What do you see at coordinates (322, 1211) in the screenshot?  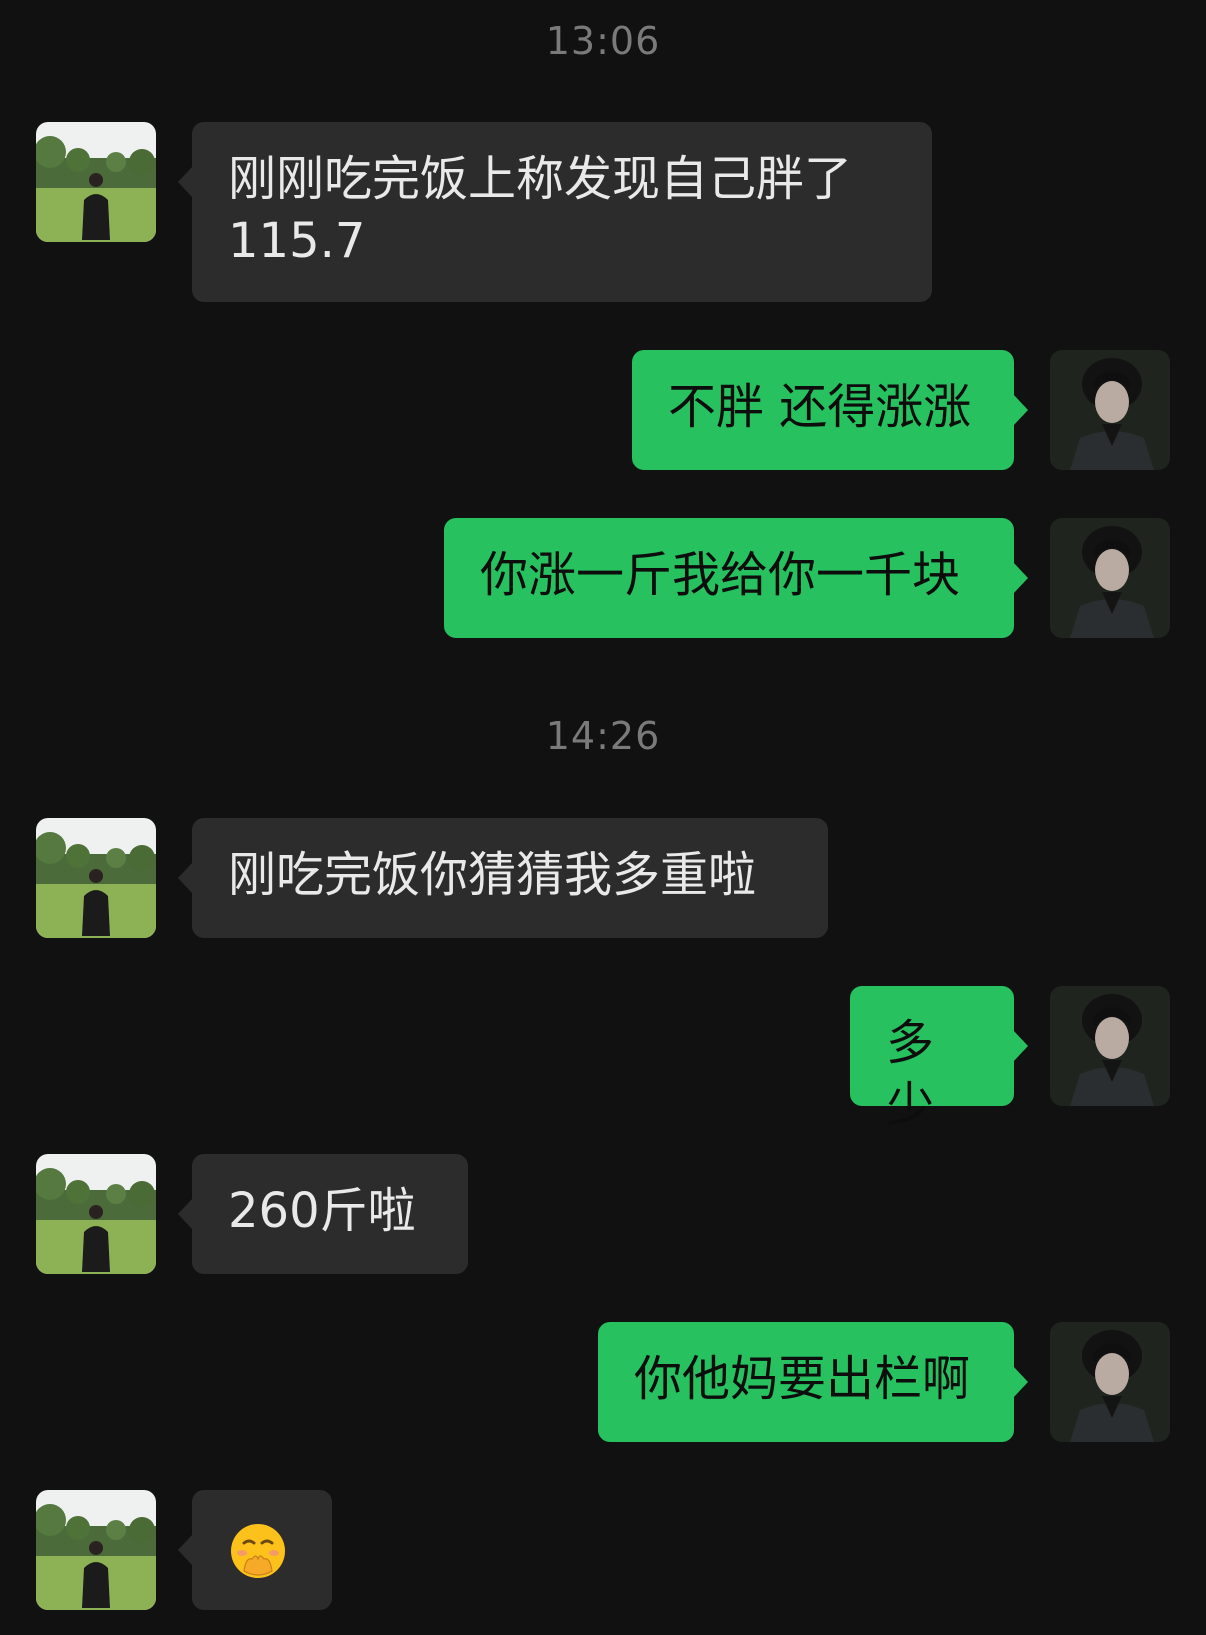 I see `message-text: 260斤啦` at bounding box center [322, 1211].